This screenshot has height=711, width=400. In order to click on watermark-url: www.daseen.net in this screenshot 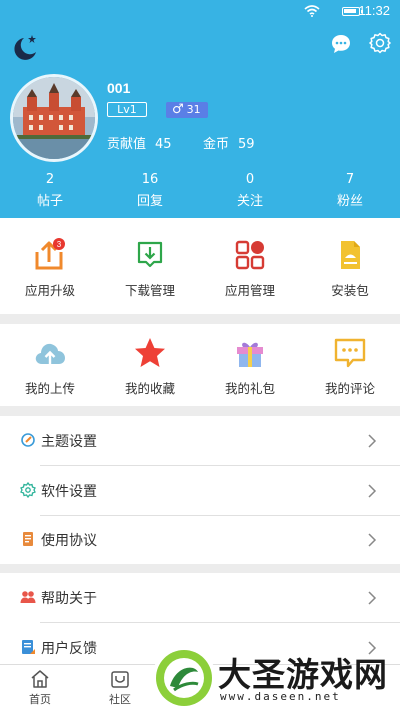, I will do `click(280, 696)`.